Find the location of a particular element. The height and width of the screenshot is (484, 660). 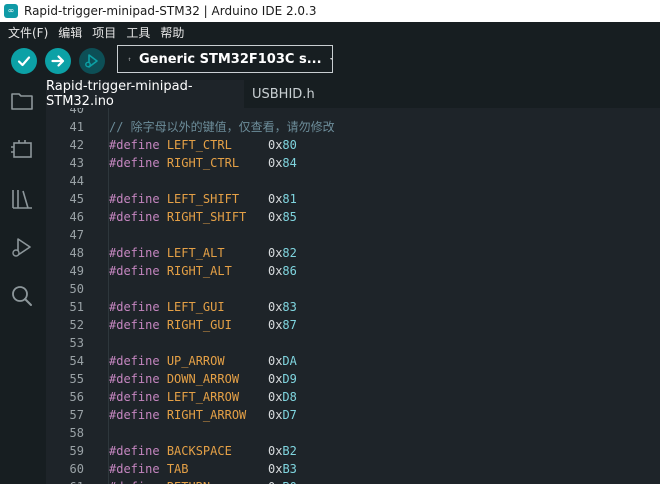

code-line: 59 #define BACKSPACE 0xB2 is located at coordinates (353, 451).